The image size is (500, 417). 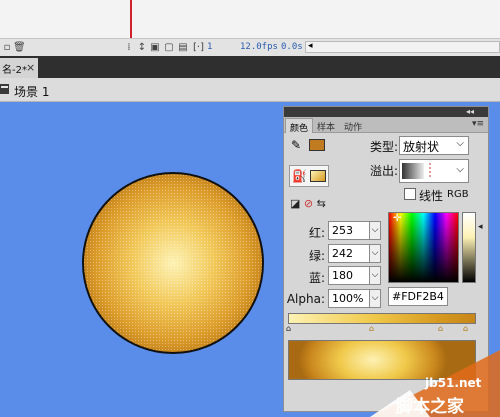 I want to click on color-spectrum: ✛, so click(x=423, y=247).